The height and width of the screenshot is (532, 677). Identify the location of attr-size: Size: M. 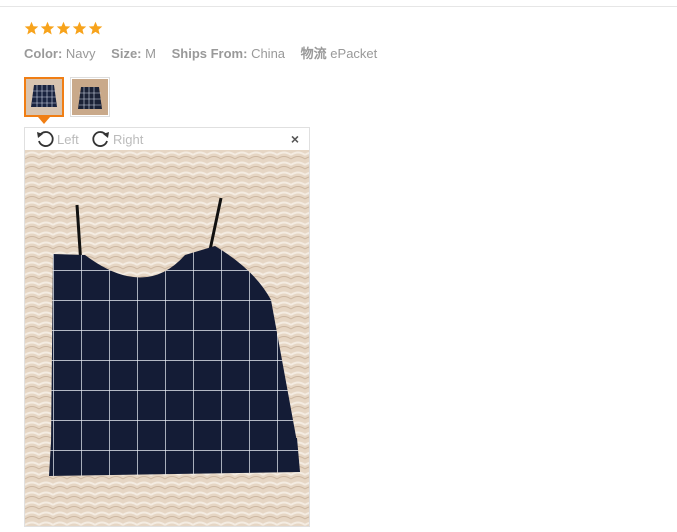
(133, 53).